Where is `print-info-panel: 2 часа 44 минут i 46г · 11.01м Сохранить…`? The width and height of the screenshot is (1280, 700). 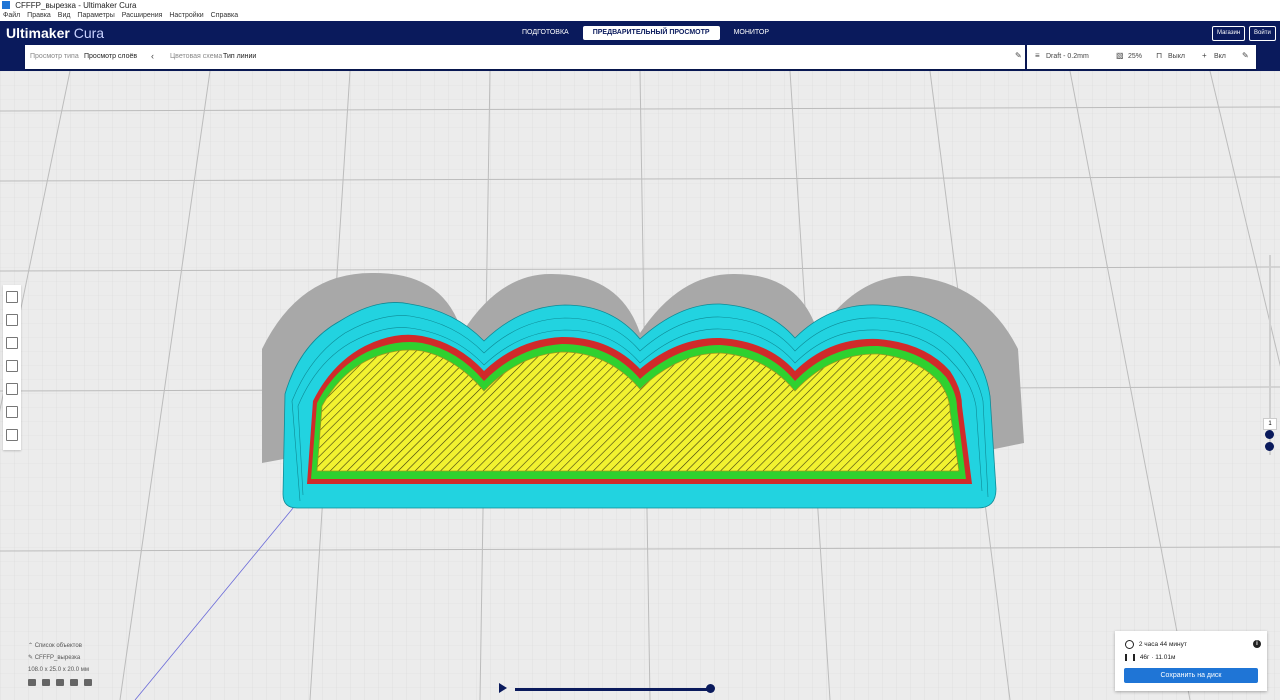
print-info-panel: 2 часа 44 минут i 46г · 11.01м Сохранить… is located at coordinates (1191, 661).